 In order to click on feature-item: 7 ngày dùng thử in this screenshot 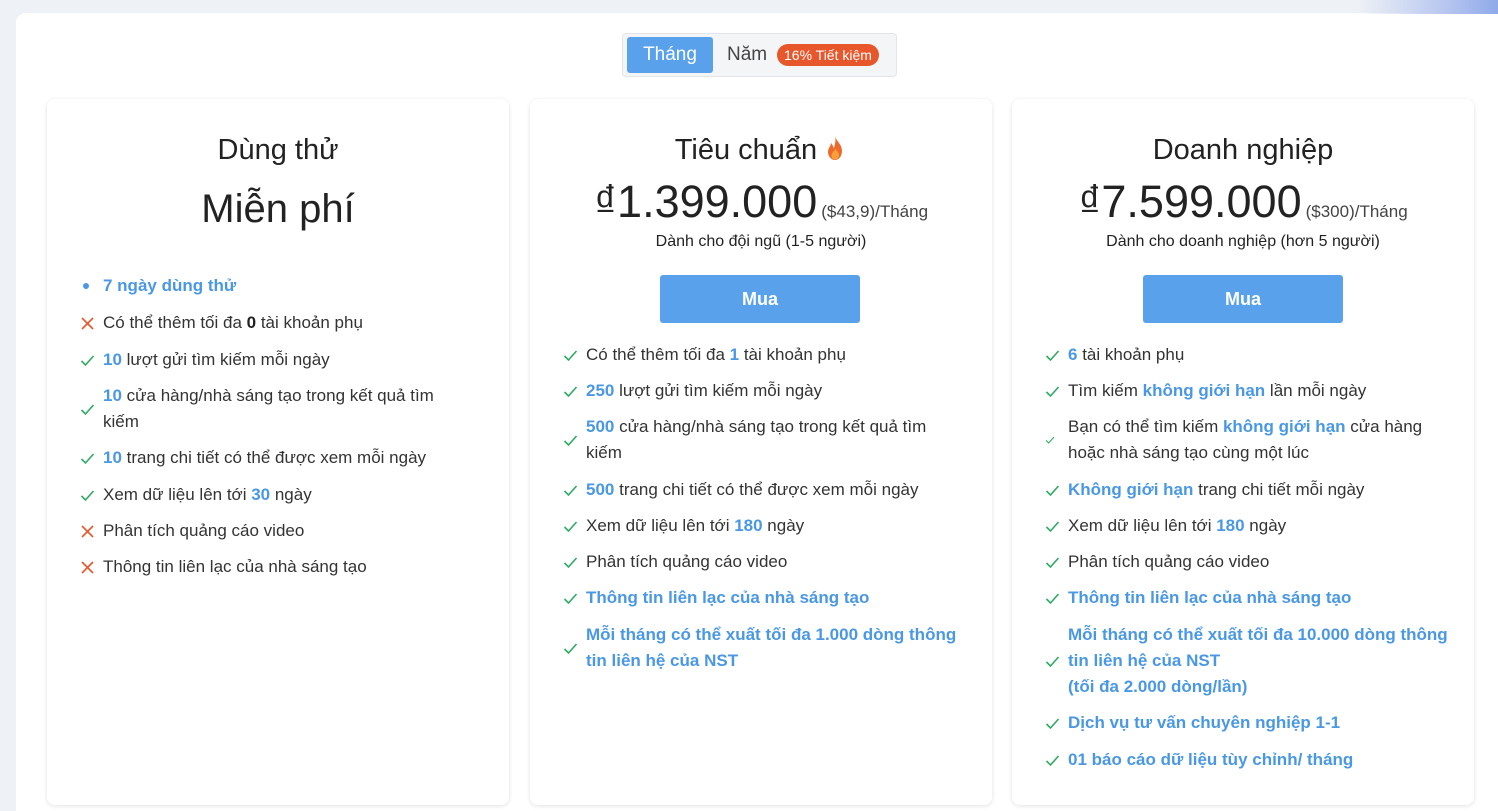, I will do `click(270, 286)`.